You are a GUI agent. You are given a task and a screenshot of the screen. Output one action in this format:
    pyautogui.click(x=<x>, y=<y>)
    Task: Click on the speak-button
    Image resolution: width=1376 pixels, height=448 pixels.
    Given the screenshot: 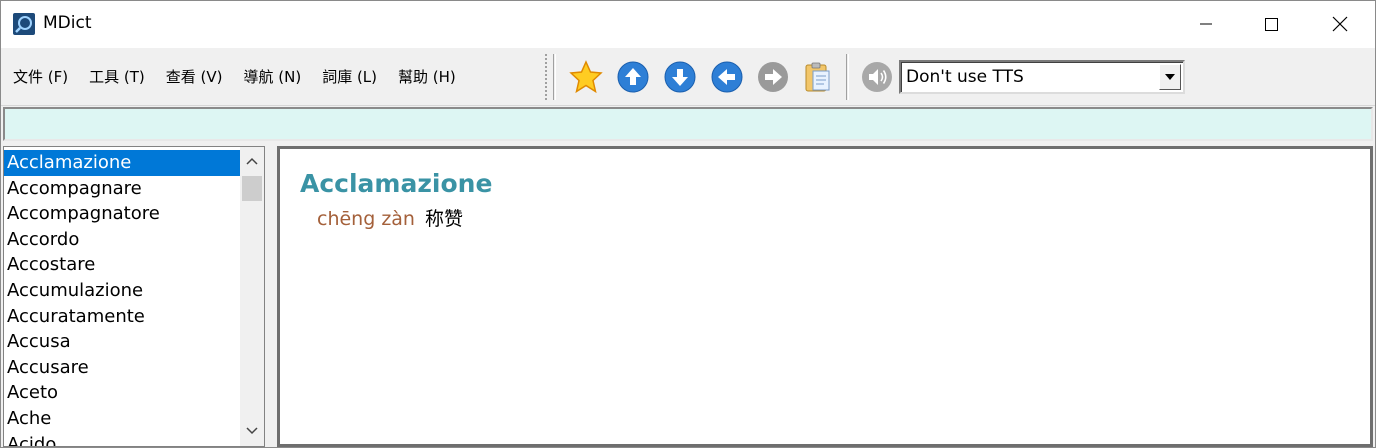 What is the action you would take?
    pyautogui.click(x=877, y=77)
    